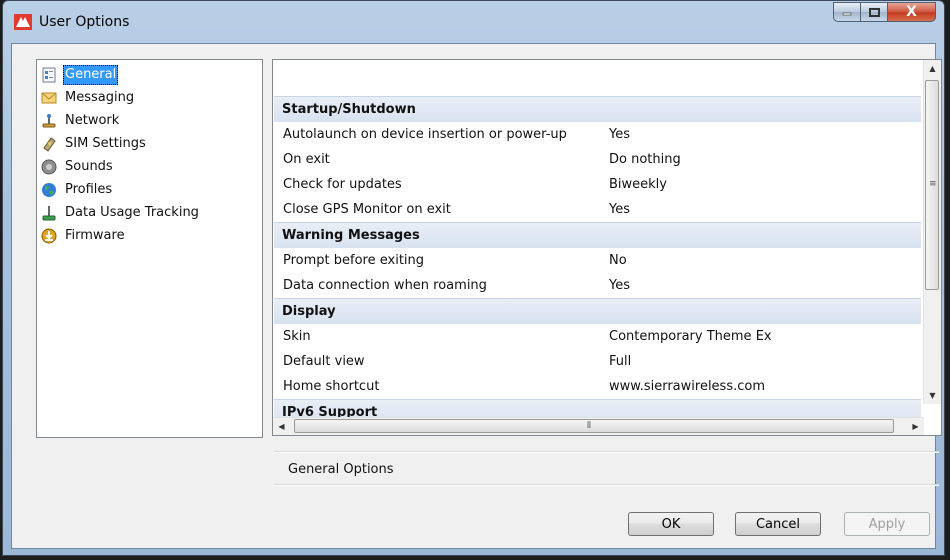  I want to click on horizontal-scrollbar: ◀ ⦀ ▶, so click(598, 426).